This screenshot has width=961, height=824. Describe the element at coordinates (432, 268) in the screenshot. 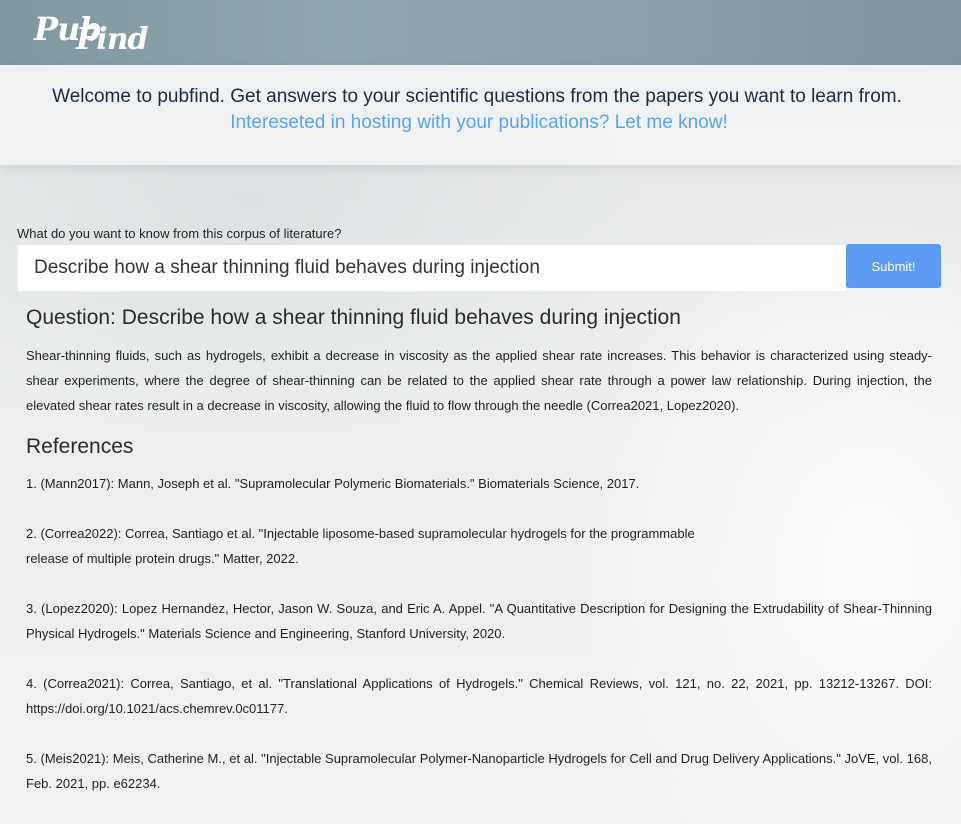

I see `question-input` at that location.